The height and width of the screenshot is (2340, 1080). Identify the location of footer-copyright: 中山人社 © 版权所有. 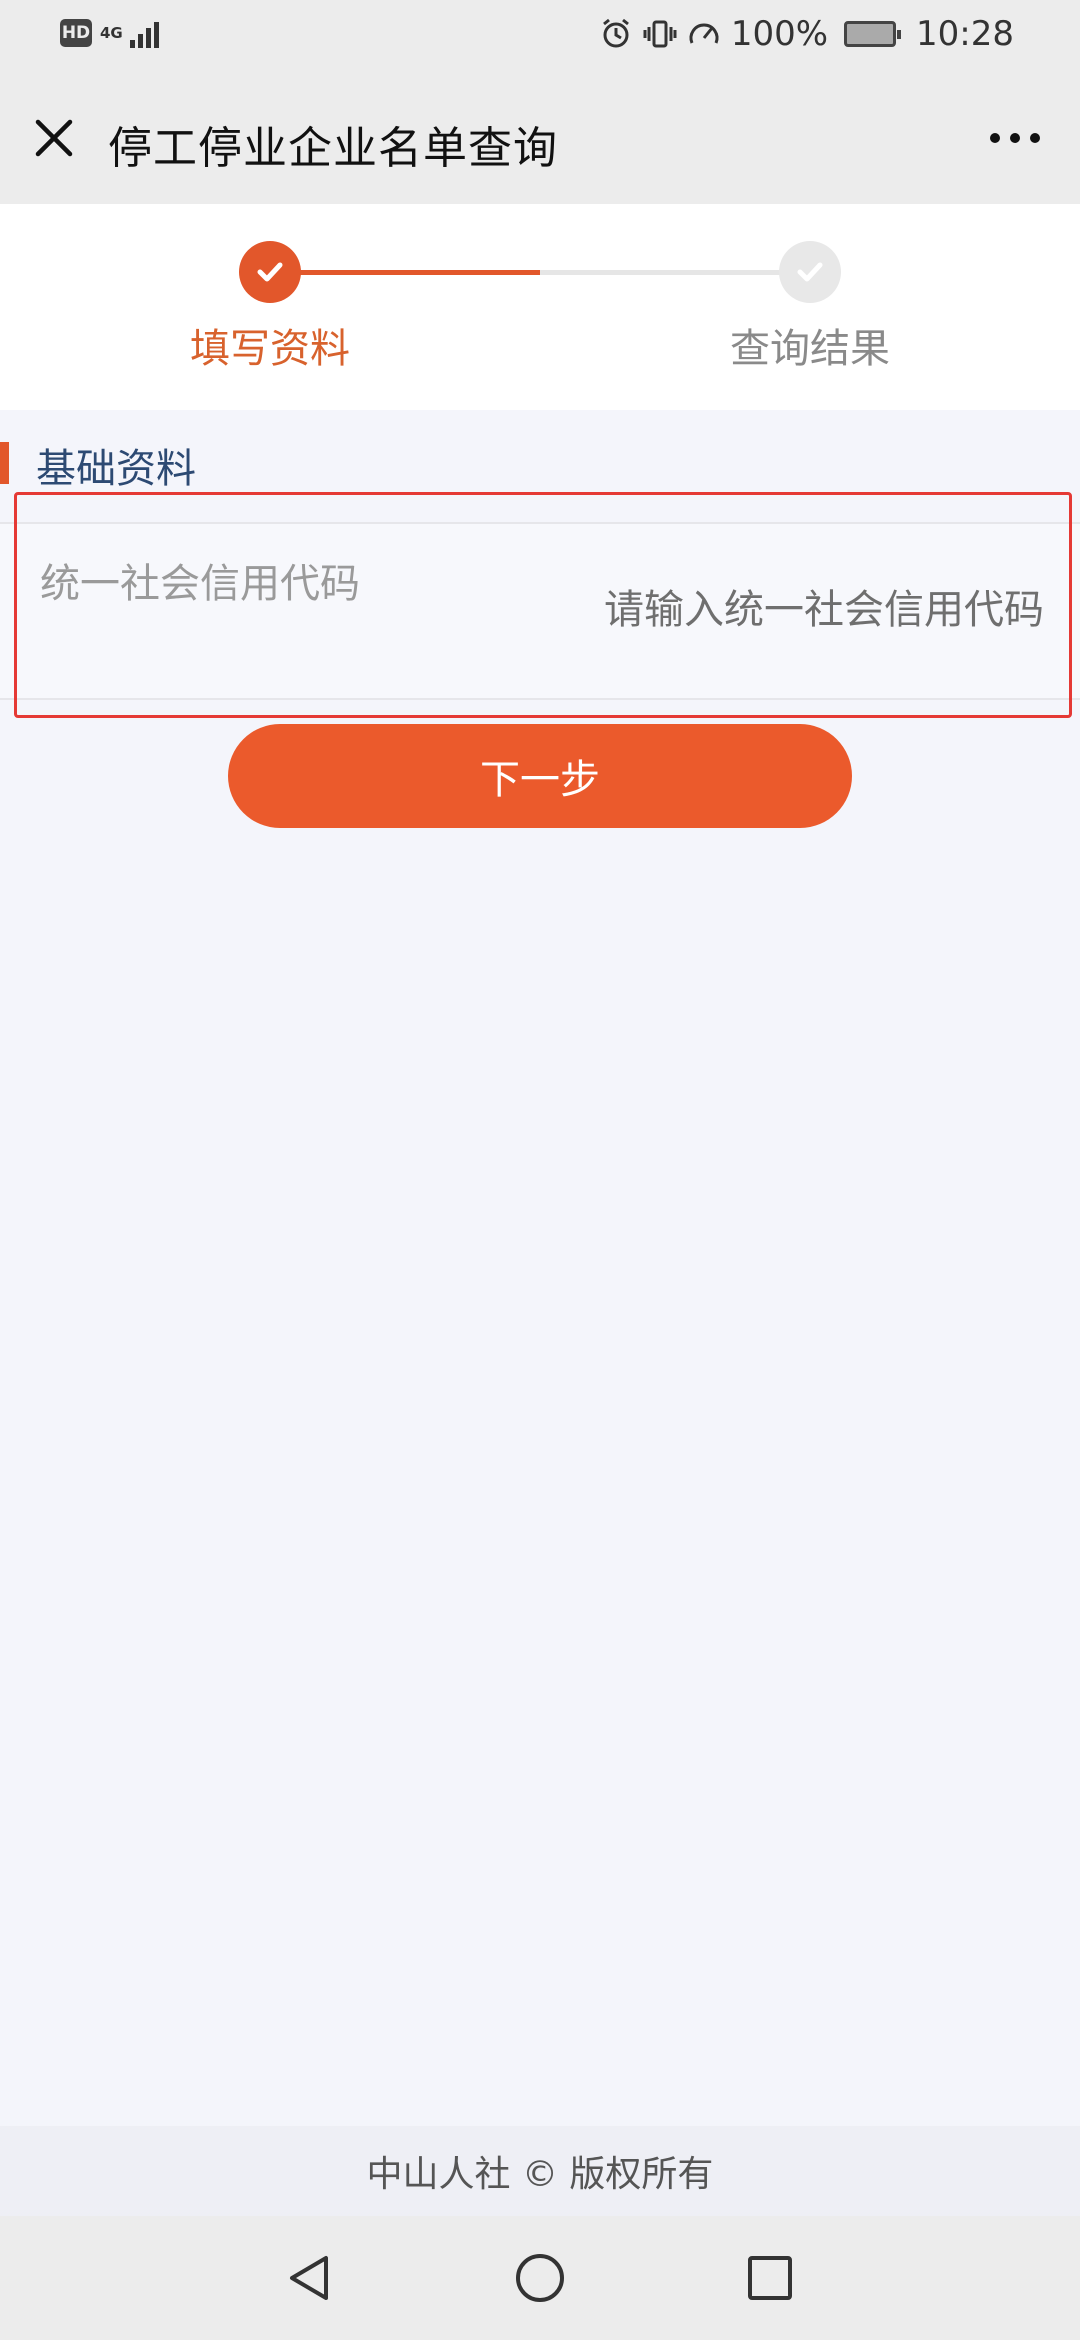
(540, 2174).